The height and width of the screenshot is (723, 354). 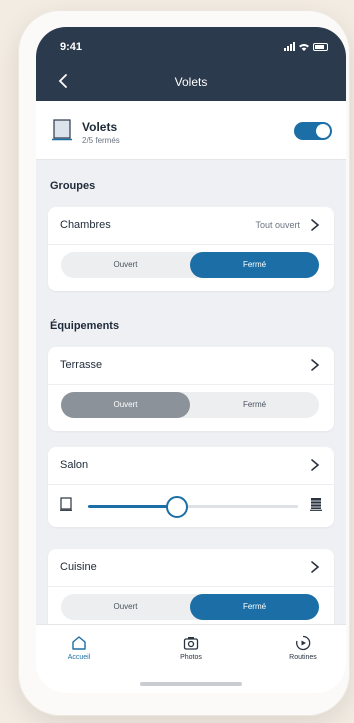 What do you see at coordinates (289, 46) in the screenshot?
I see `signal-icon` at bounding box center [289, 46].